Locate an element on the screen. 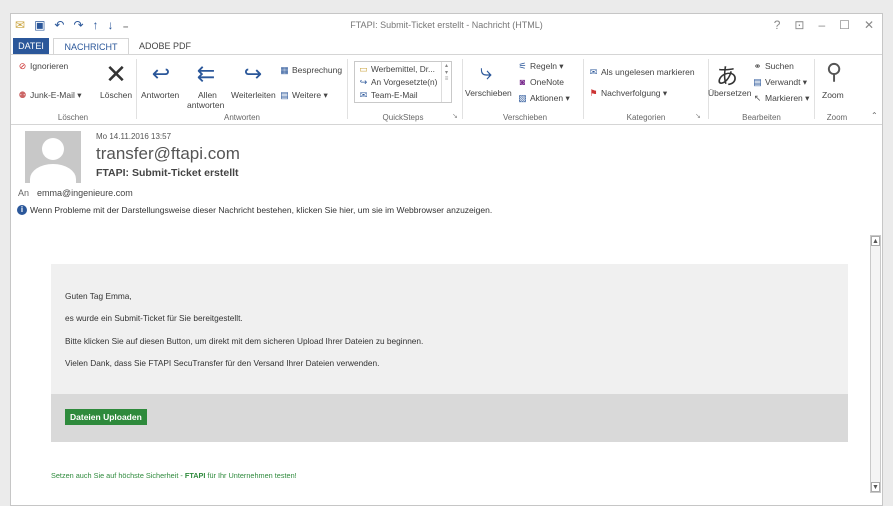 The height and width of the screenshot is (506, 893). mark-unread-button: ✉ Als ungelesen markieren is located at coordinates (641, 72).